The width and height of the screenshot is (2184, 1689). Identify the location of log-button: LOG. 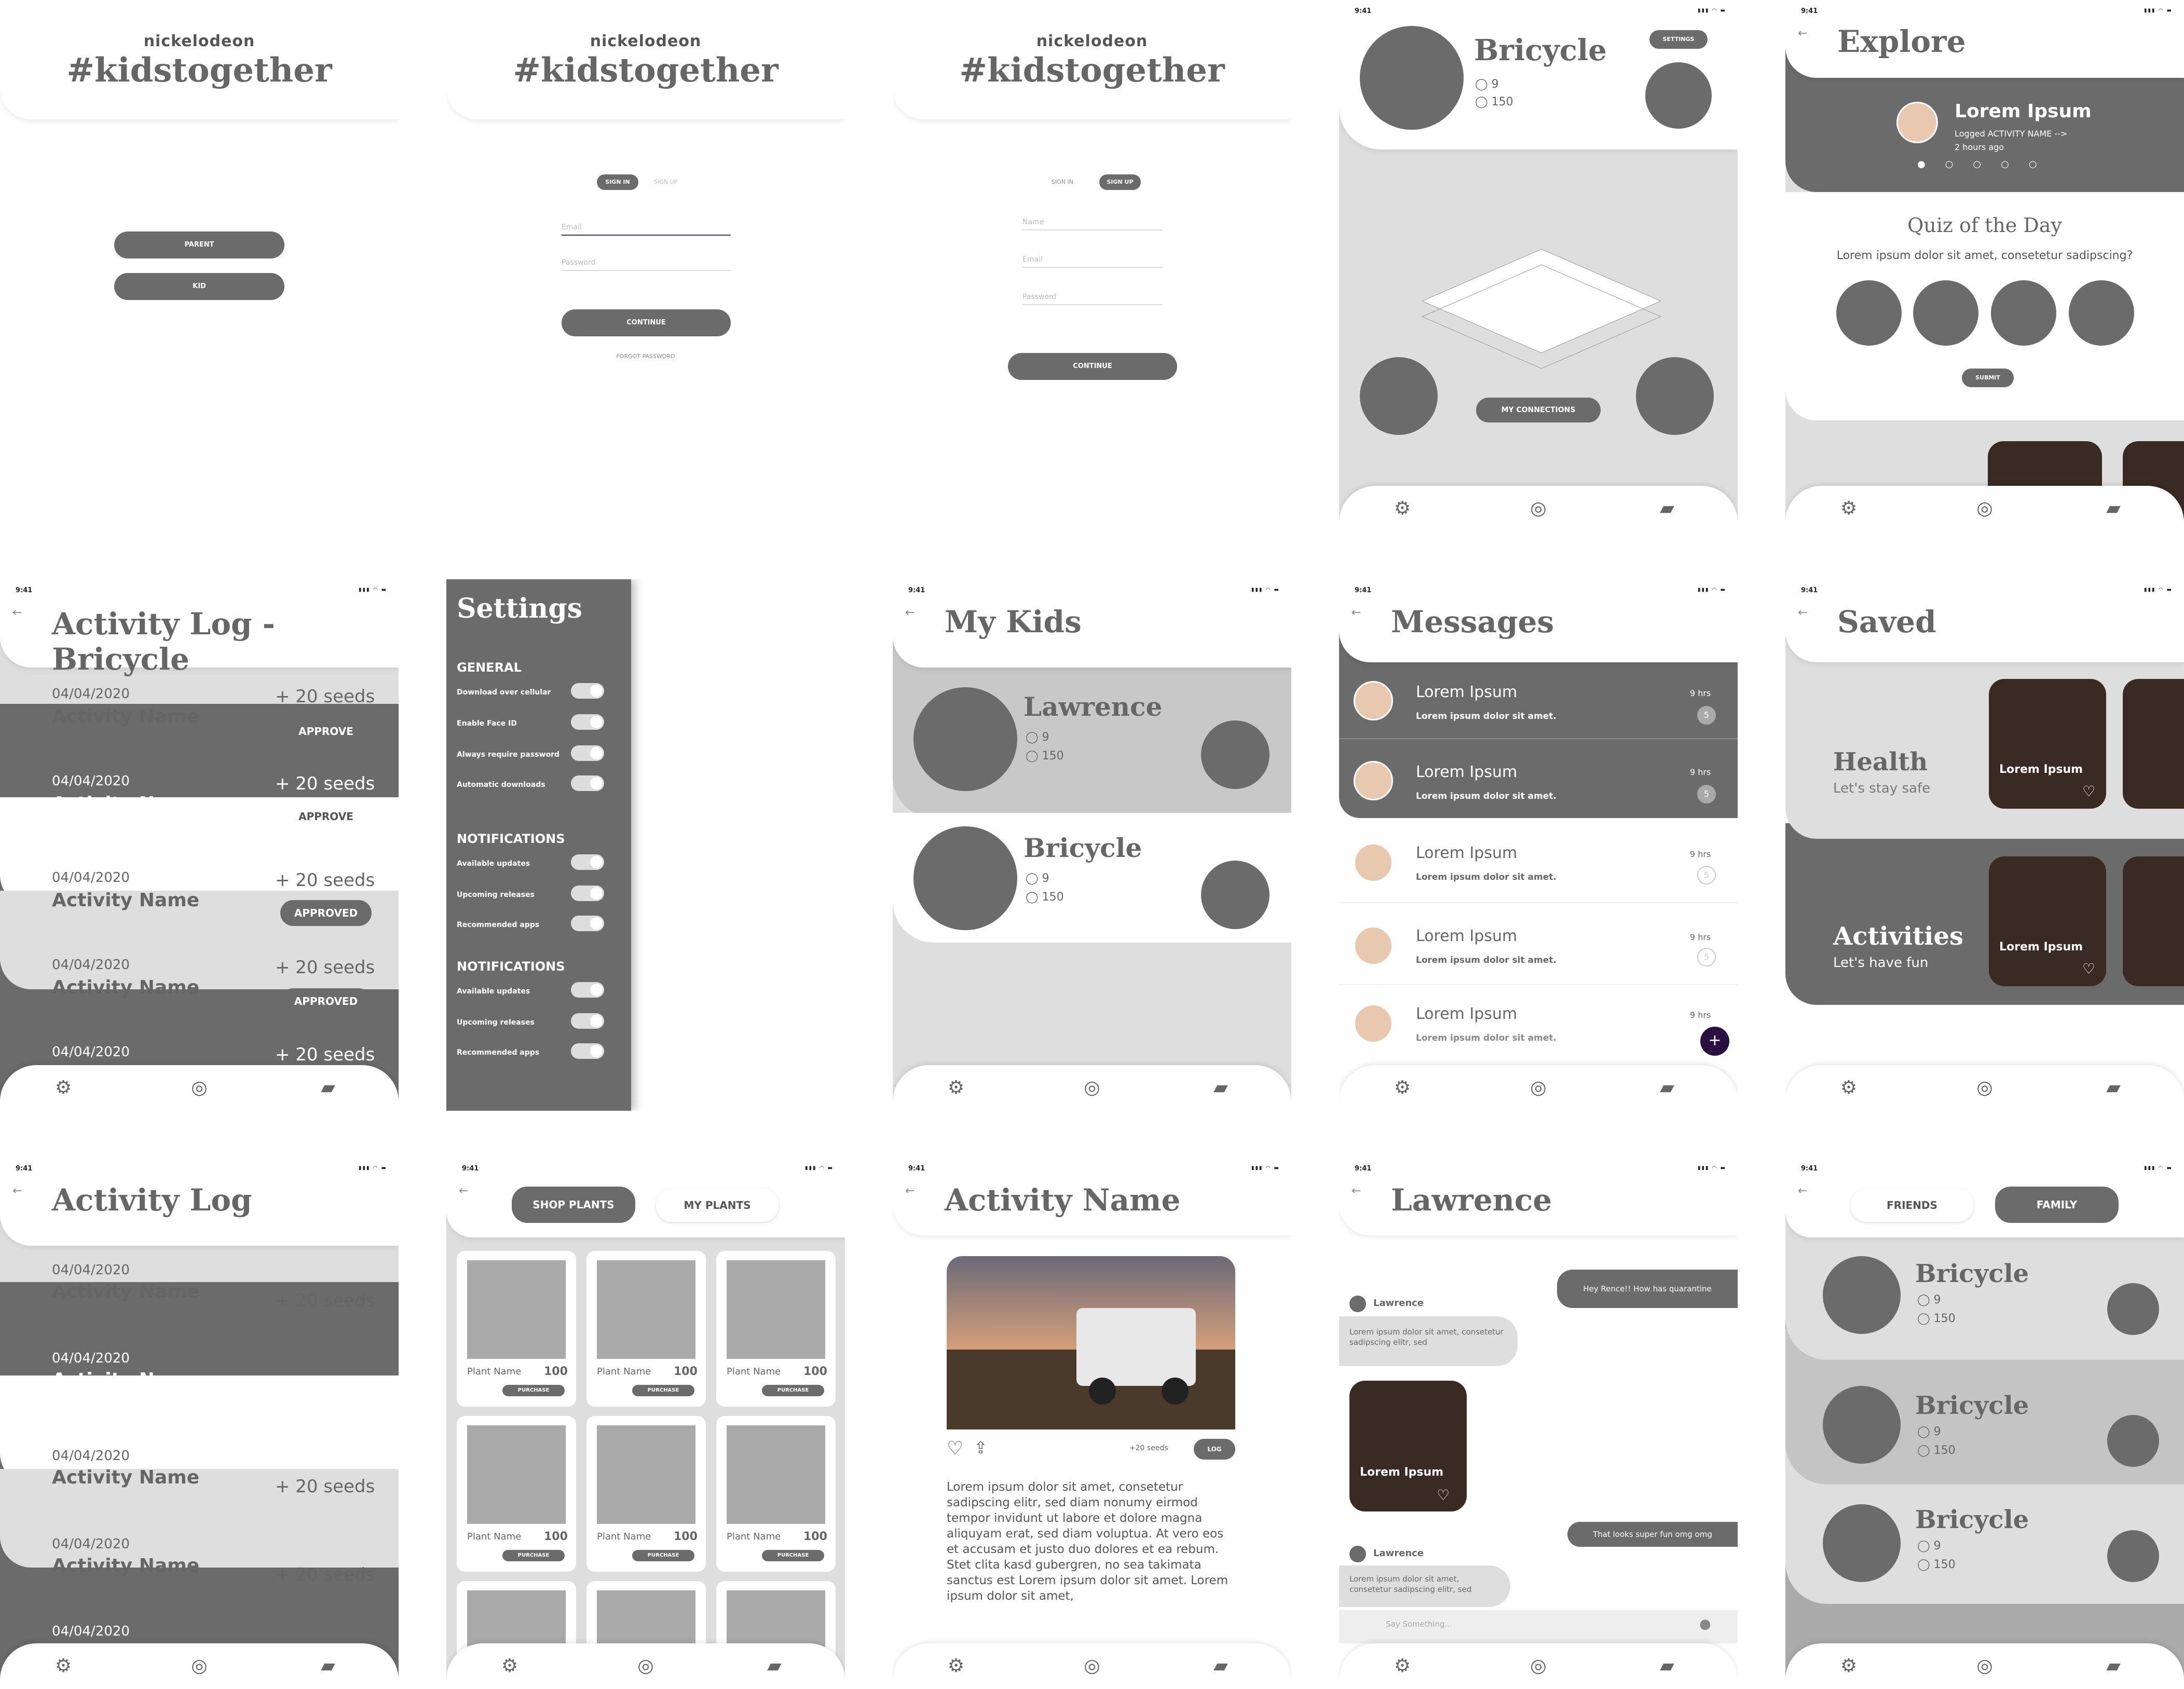
(1215, 1449).